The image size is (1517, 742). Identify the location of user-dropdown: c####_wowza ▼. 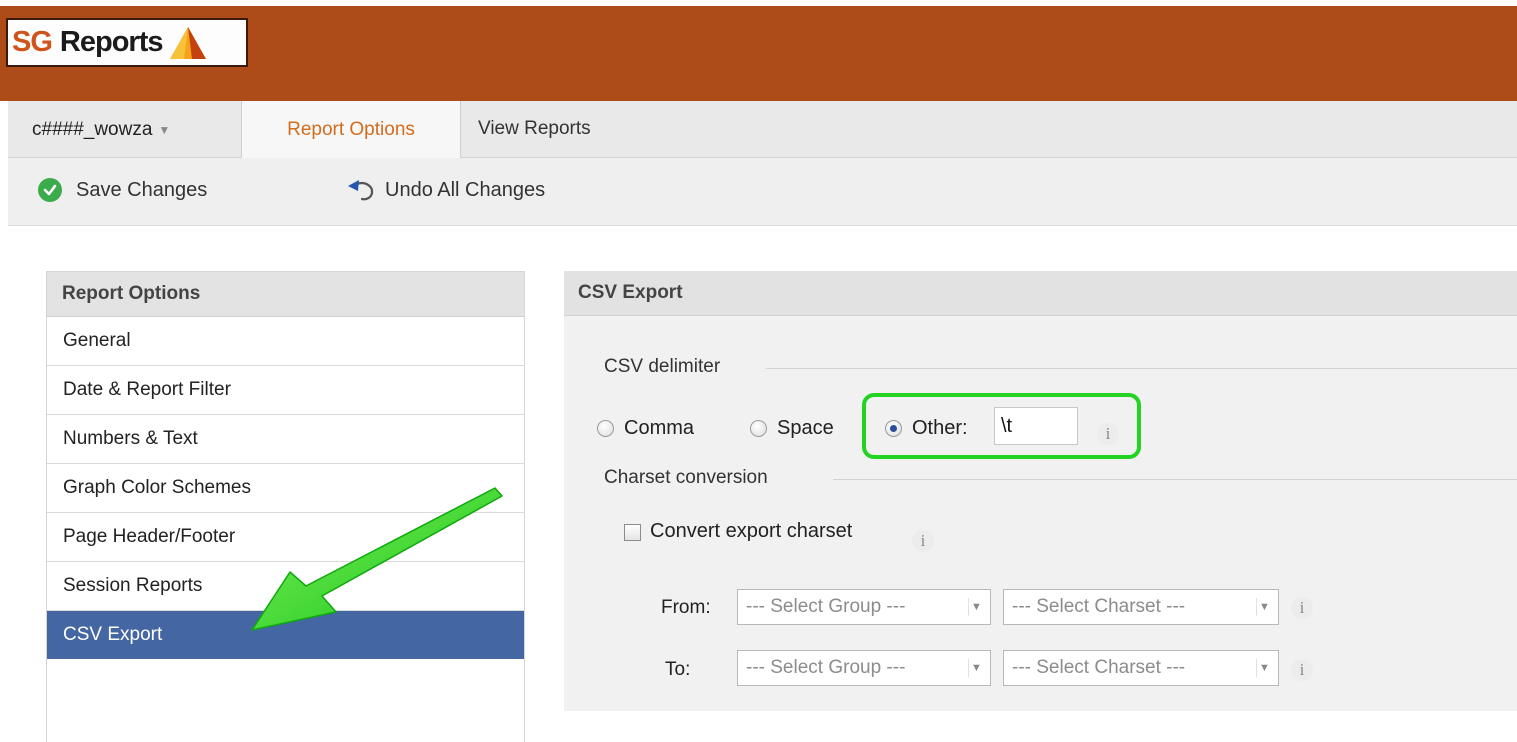
(124, 129).